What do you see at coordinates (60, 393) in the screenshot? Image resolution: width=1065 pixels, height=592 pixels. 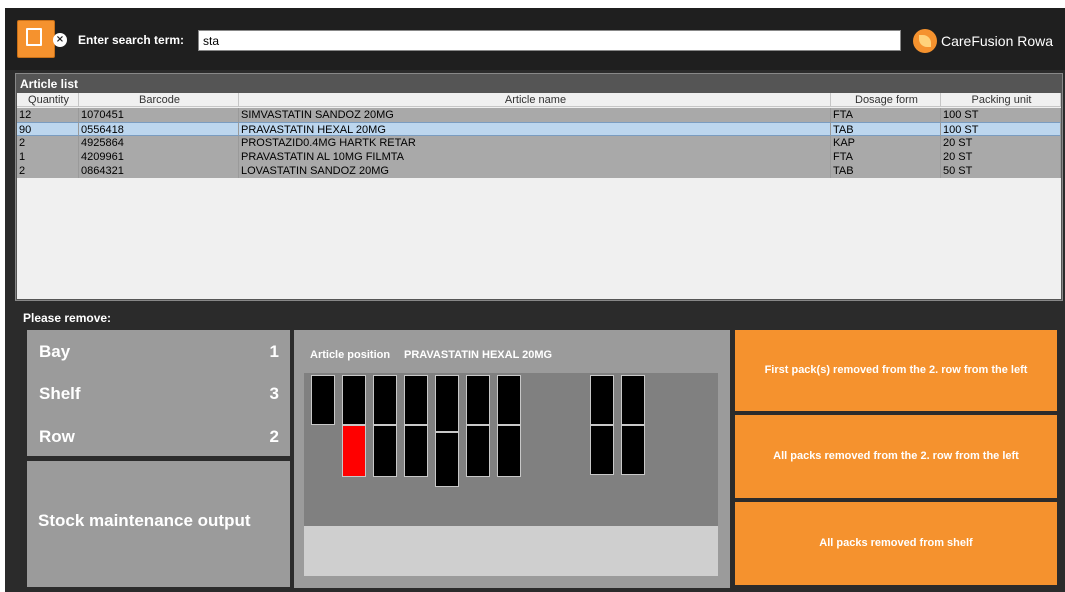 I see `shelf-label: Shelf` at bounding box center [60, 393].